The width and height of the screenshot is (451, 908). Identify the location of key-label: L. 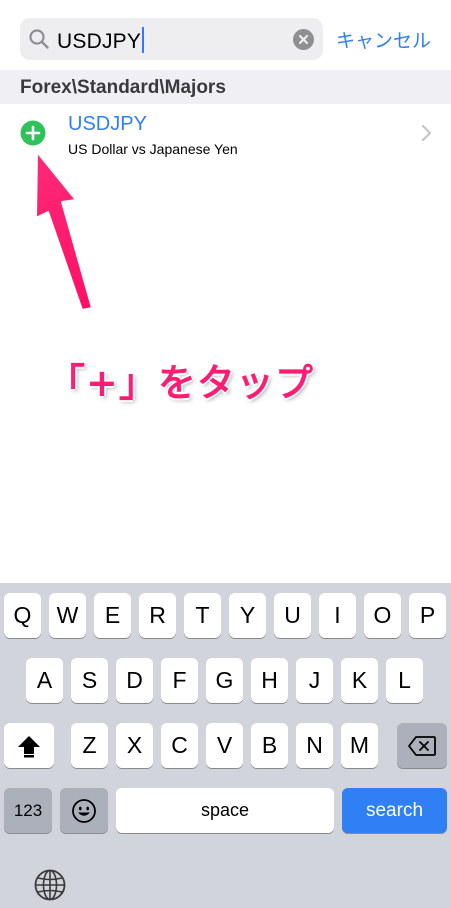
(404, 680).